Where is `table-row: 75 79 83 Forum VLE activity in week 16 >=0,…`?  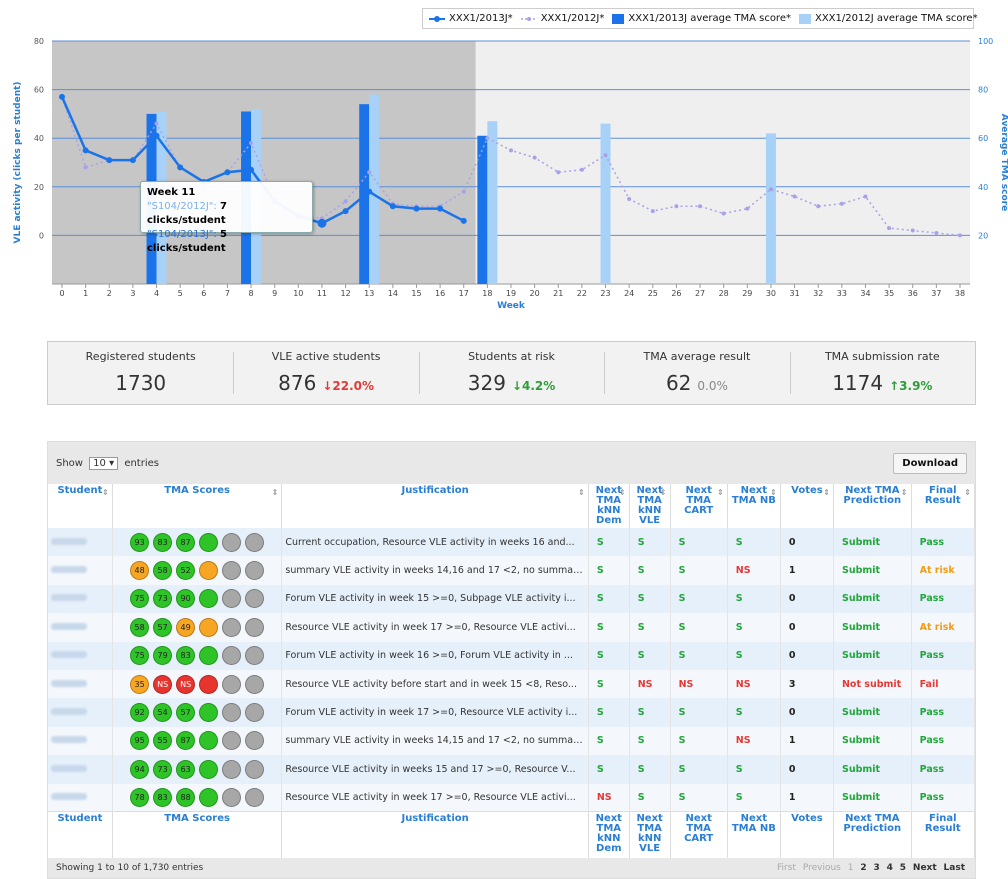 table-row: 75 79 83 Forum VLE activity in week 16 >=0,… is located at coordinates (512, 655).